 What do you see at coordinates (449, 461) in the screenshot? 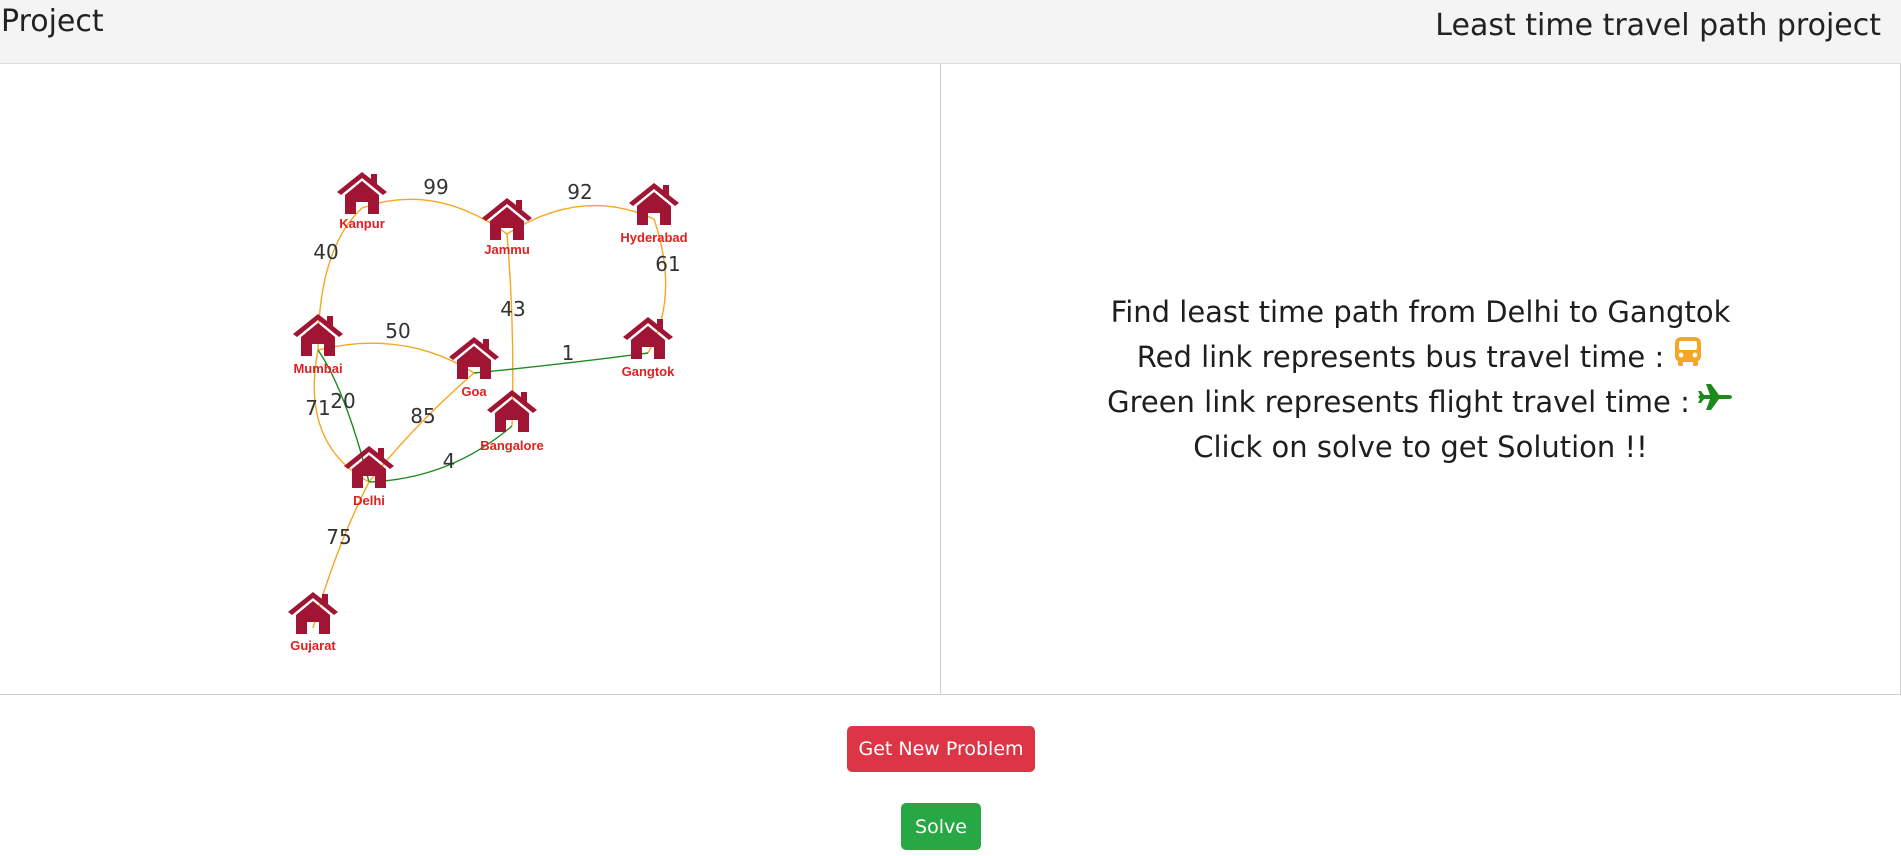
I see `edge-weight-delhi-bangalore: 4` at bounding box center [449, 461].